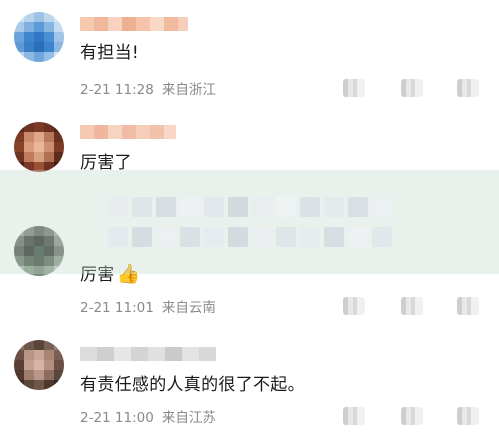  What do you see at coordinates (117, 418) in the screenshot?
I see `comment-time: 2-21 11:00` at bounding box center [117, 418].